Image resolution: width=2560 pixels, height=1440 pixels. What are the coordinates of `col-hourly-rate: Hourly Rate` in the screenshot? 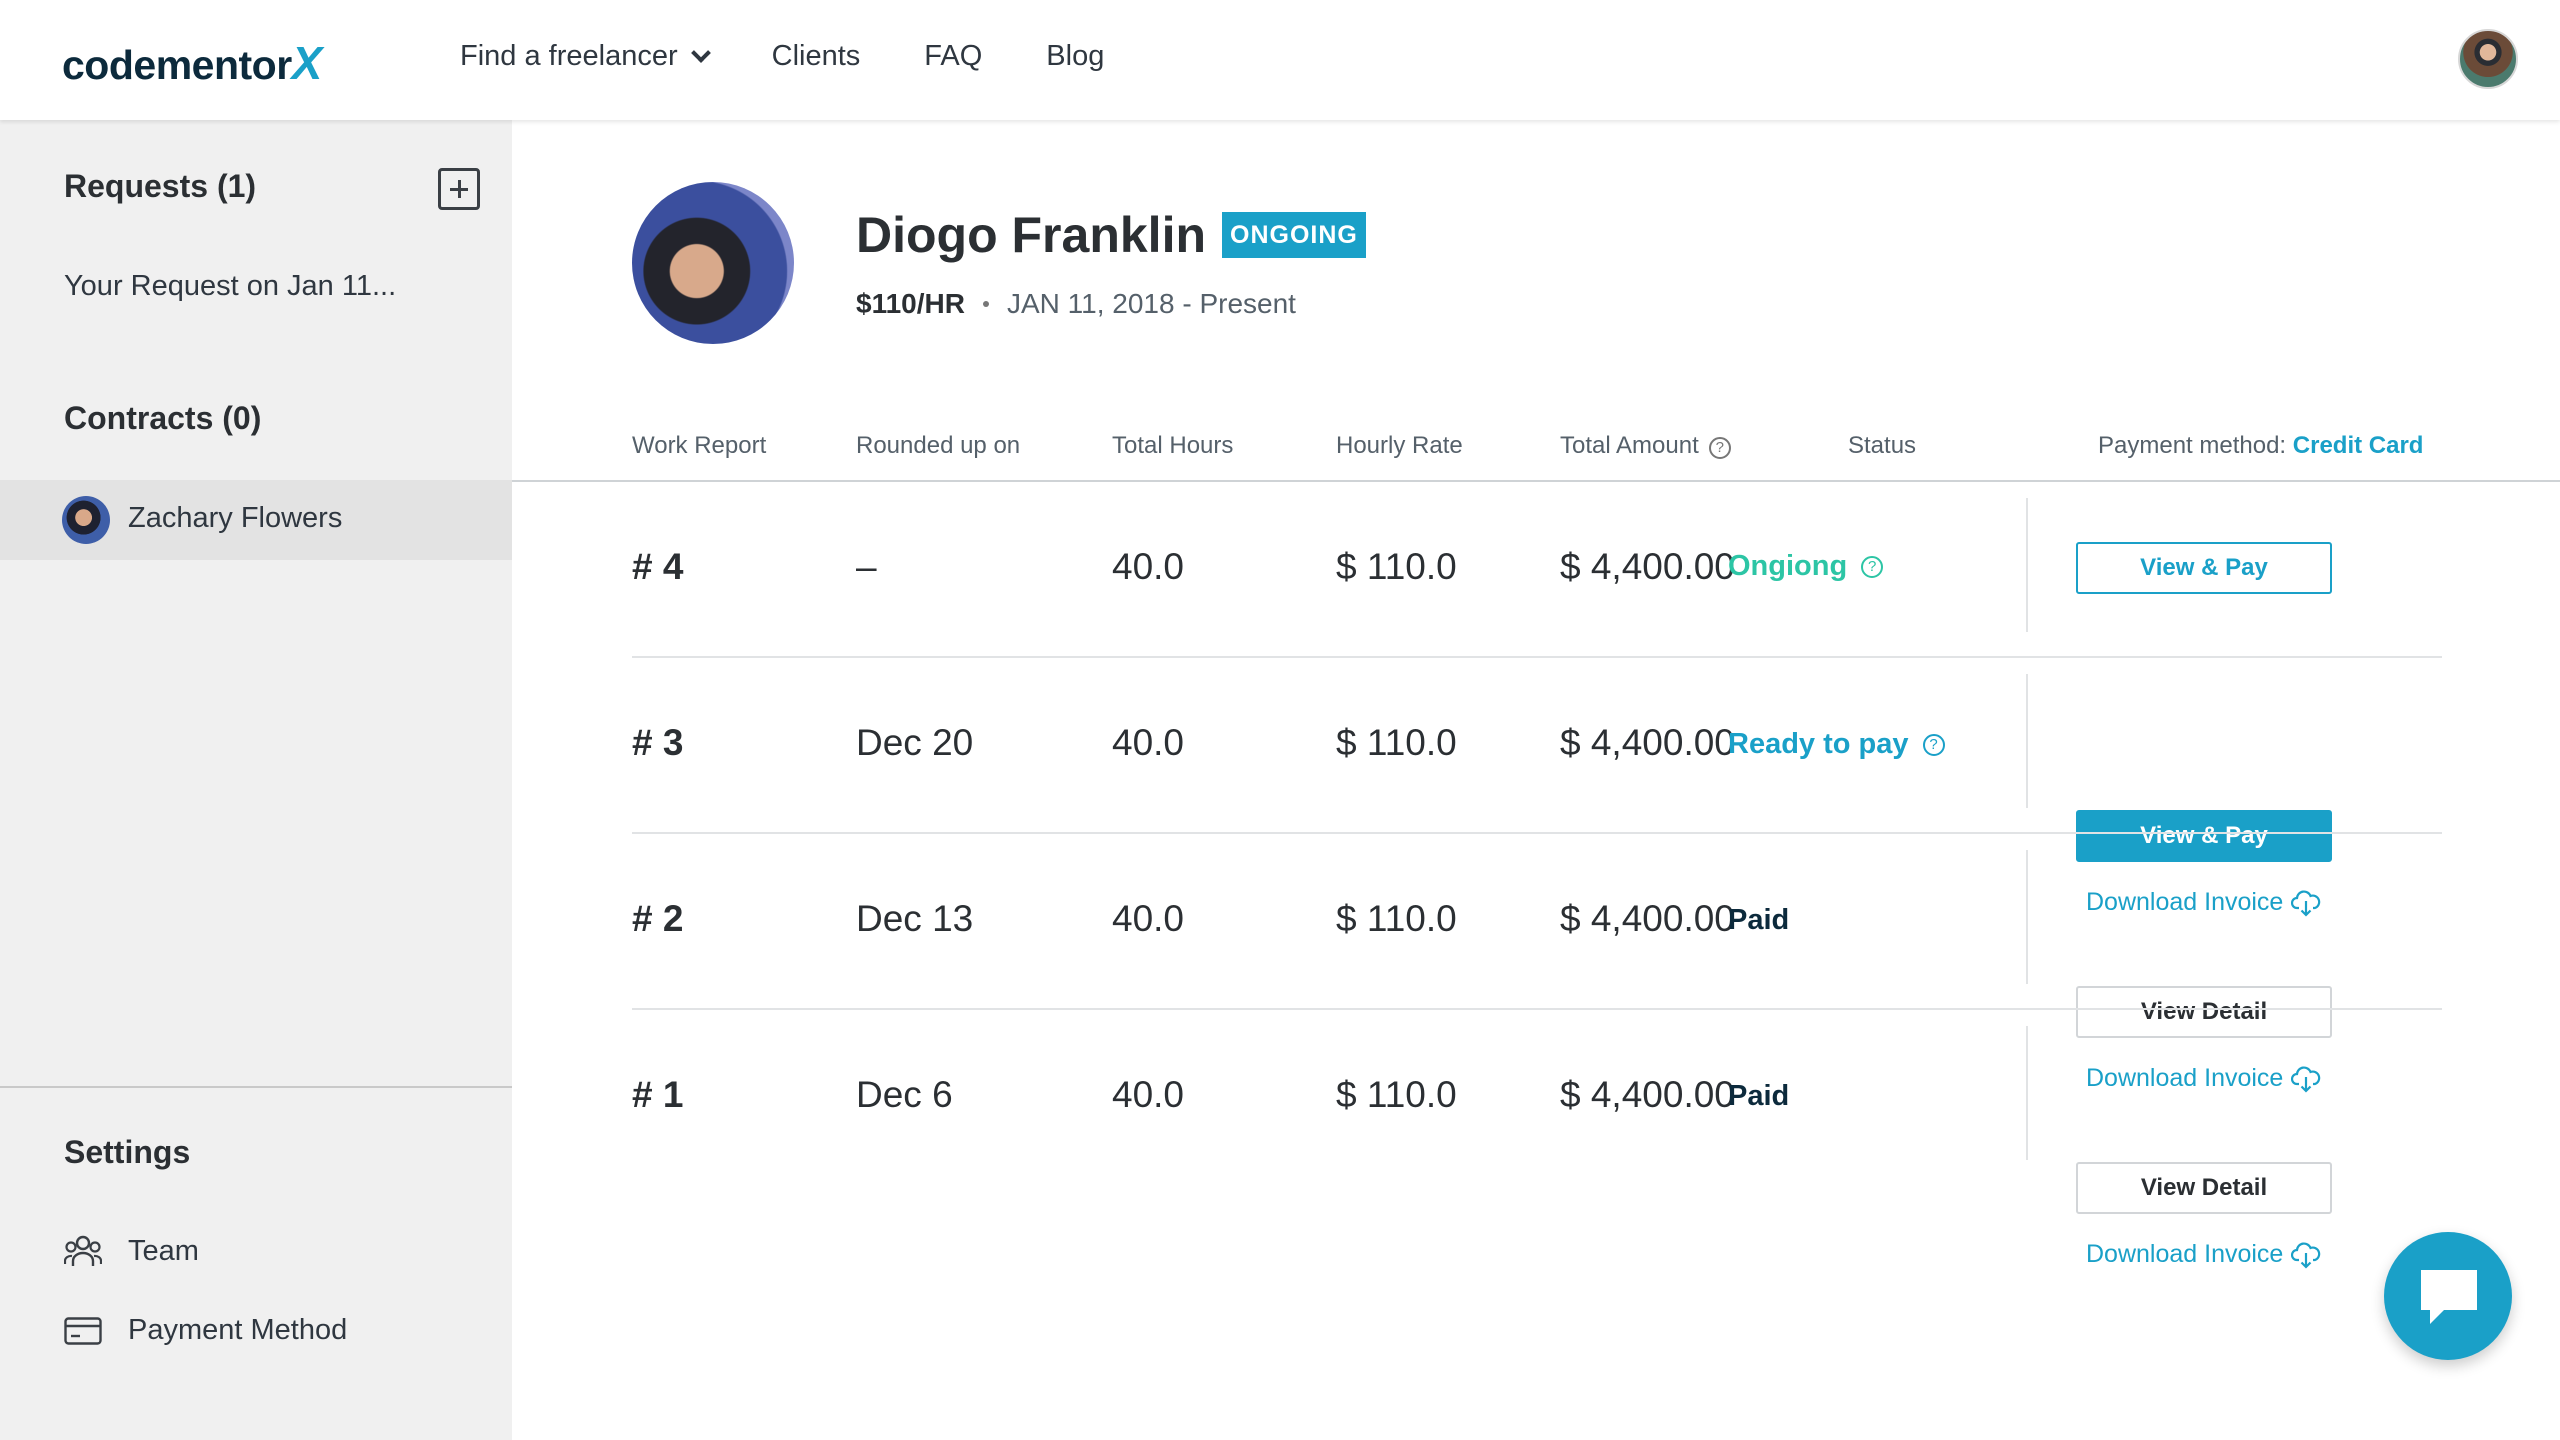 It's located at (1399, 445).